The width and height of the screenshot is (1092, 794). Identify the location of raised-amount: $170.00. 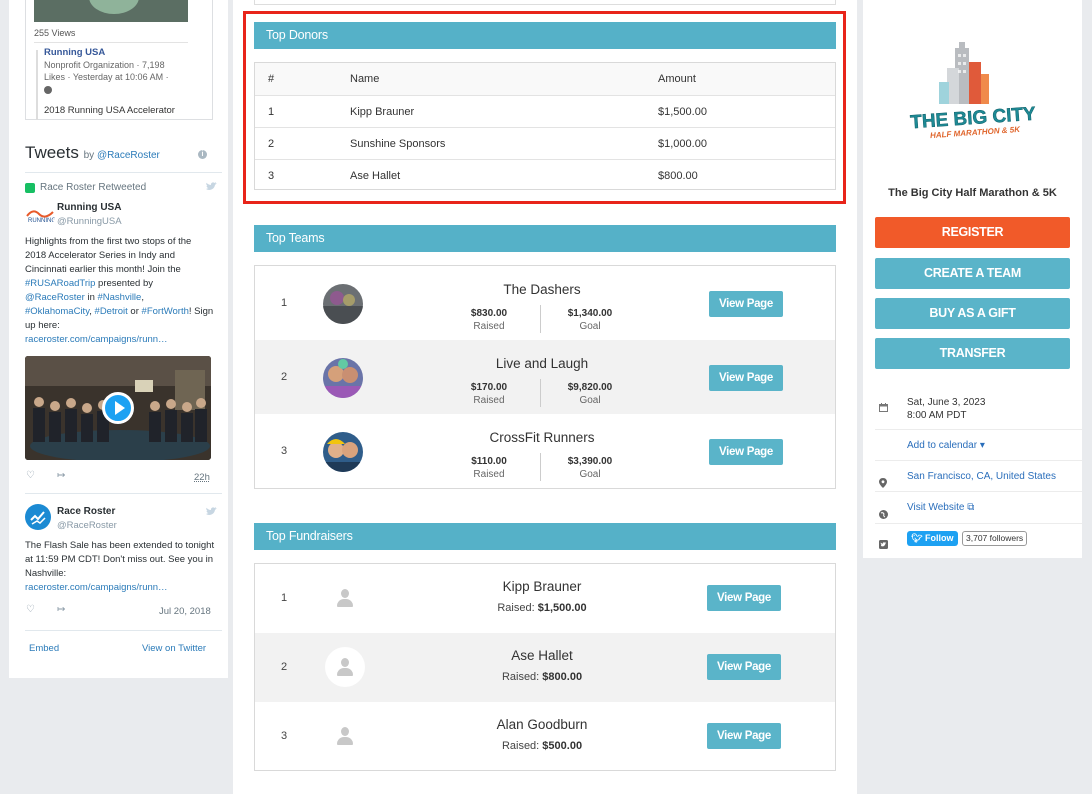
(489, 387).